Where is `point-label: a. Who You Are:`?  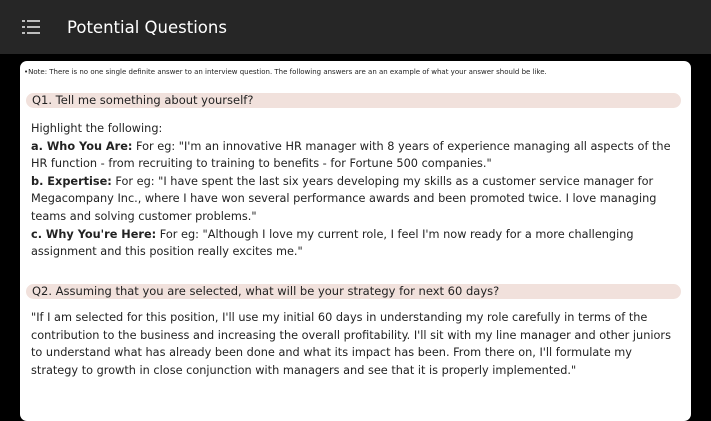 point-label: a. Who You Are: is located at coordinates (82, 146).